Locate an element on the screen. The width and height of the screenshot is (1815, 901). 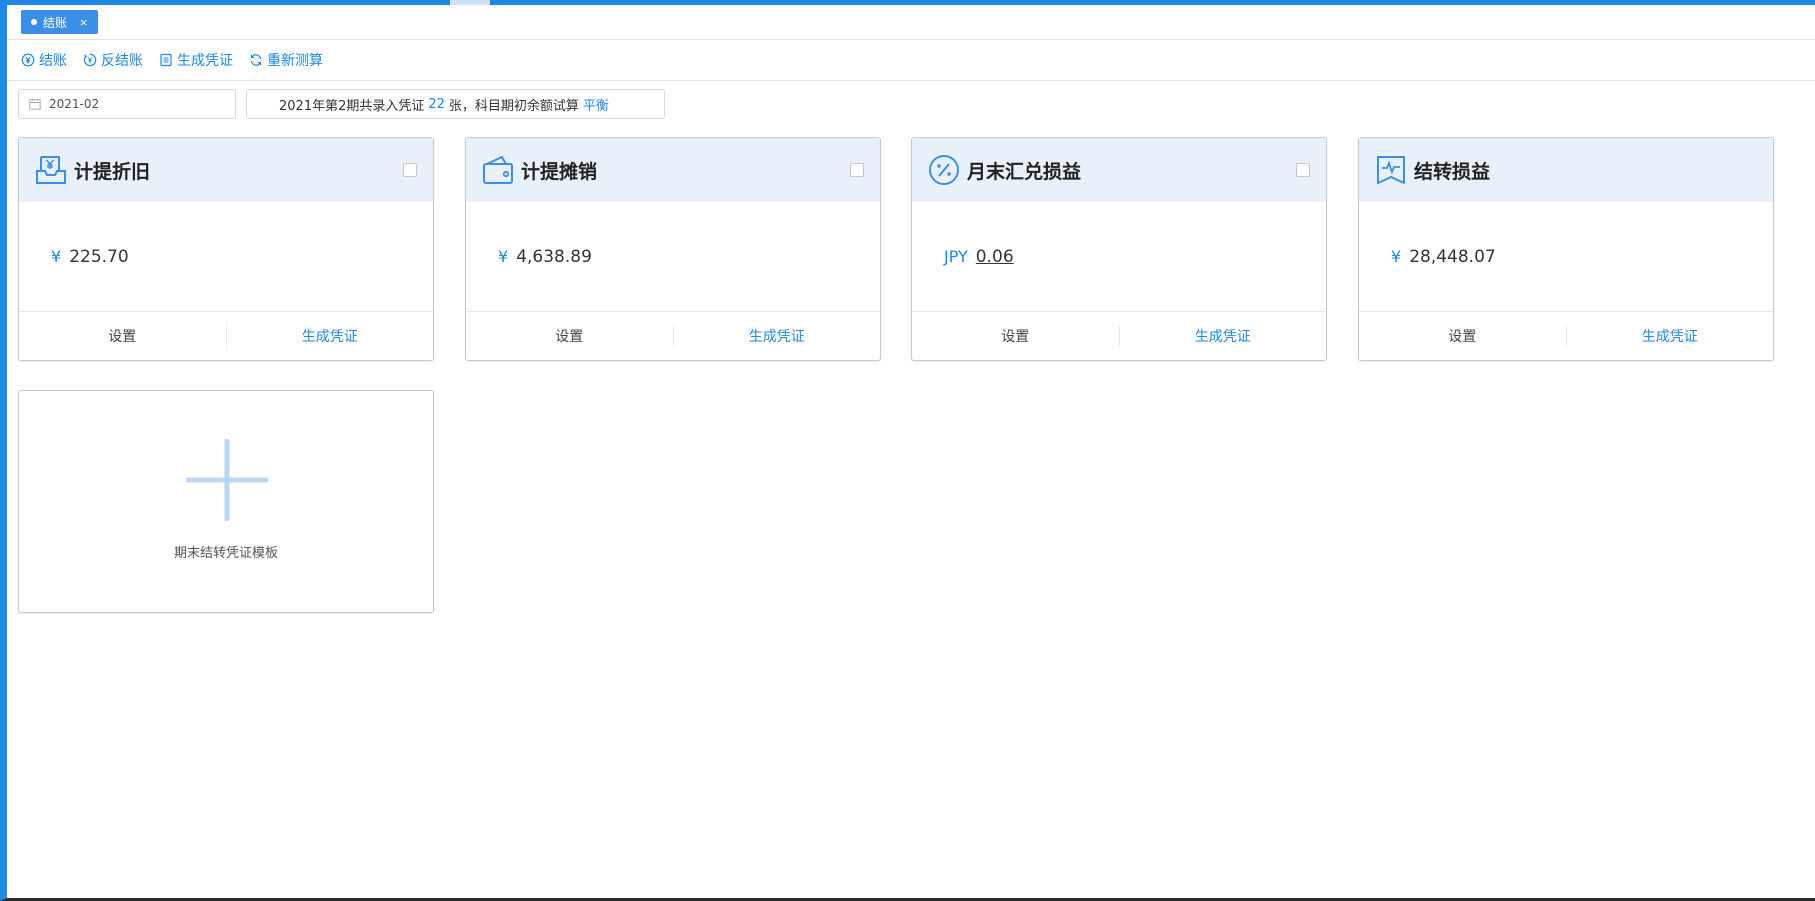
card-exchange-gain-loss: 月末汇兑损益 JPY 0.06 设置 生成凭证 is located at coordinates (1119, 249).